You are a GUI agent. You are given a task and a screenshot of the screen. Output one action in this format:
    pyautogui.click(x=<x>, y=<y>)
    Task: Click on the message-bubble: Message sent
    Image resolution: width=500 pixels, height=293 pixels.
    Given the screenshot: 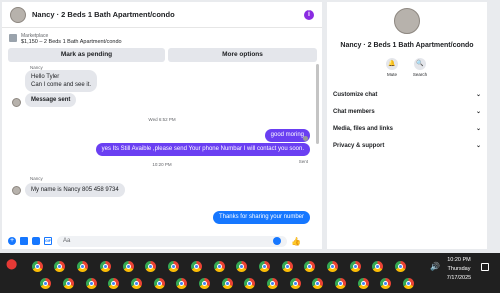 What is the action you would take?
    pyautogui.click(x=51, y=100)
    